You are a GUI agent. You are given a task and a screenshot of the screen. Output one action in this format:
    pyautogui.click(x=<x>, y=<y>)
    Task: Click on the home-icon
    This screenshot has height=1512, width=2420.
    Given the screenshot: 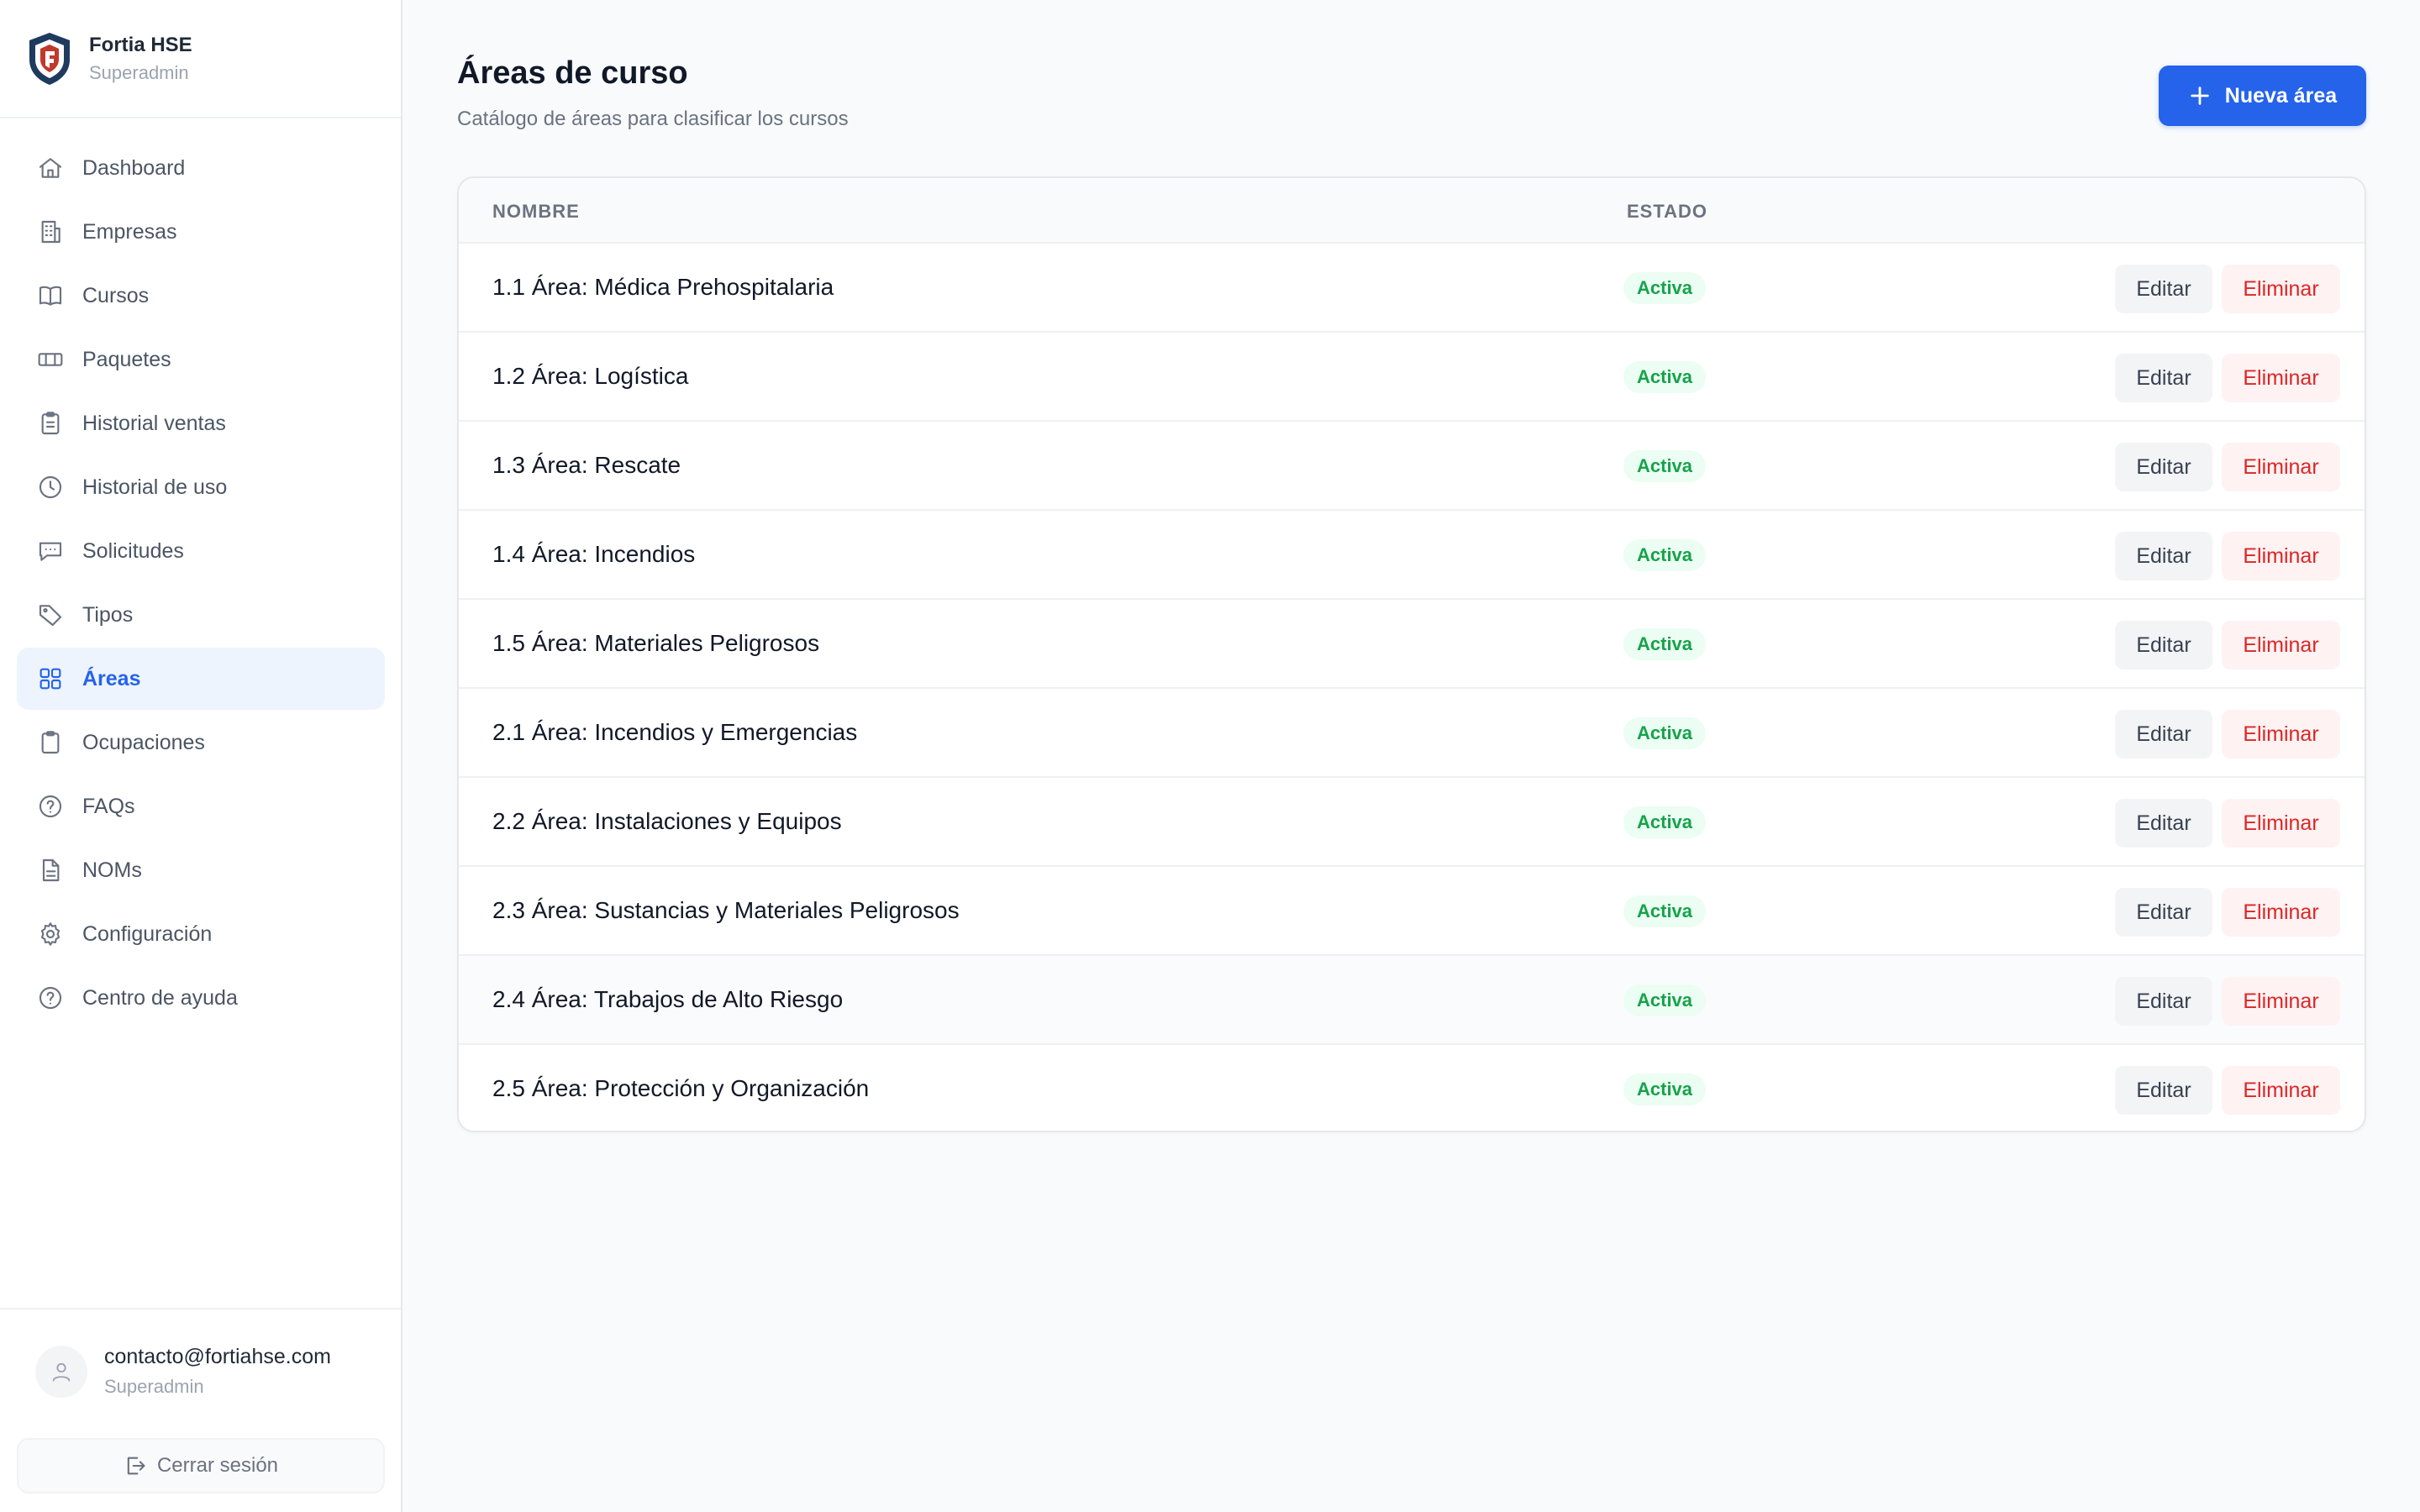 What is the action you would take?
    pyautogui.click(x=51, y=168)
    